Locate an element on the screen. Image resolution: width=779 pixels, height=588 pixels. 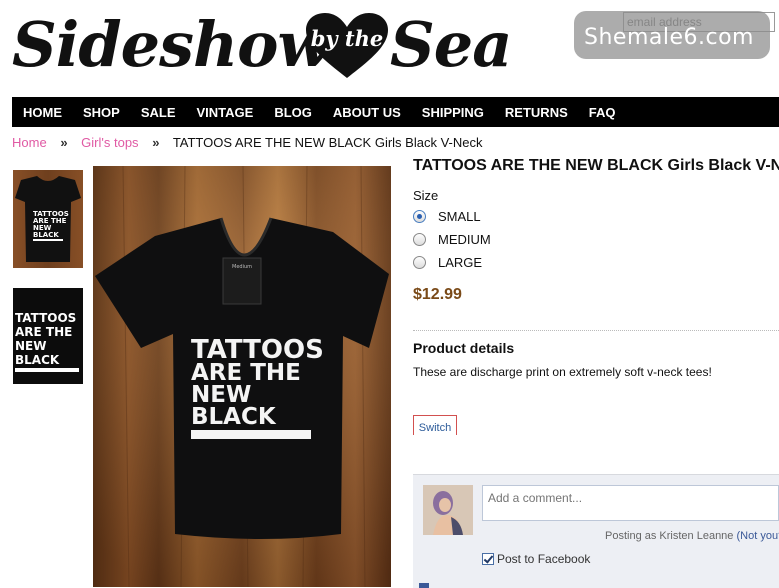
nav-item-sale: SALE is located at coordinates (158, 112).